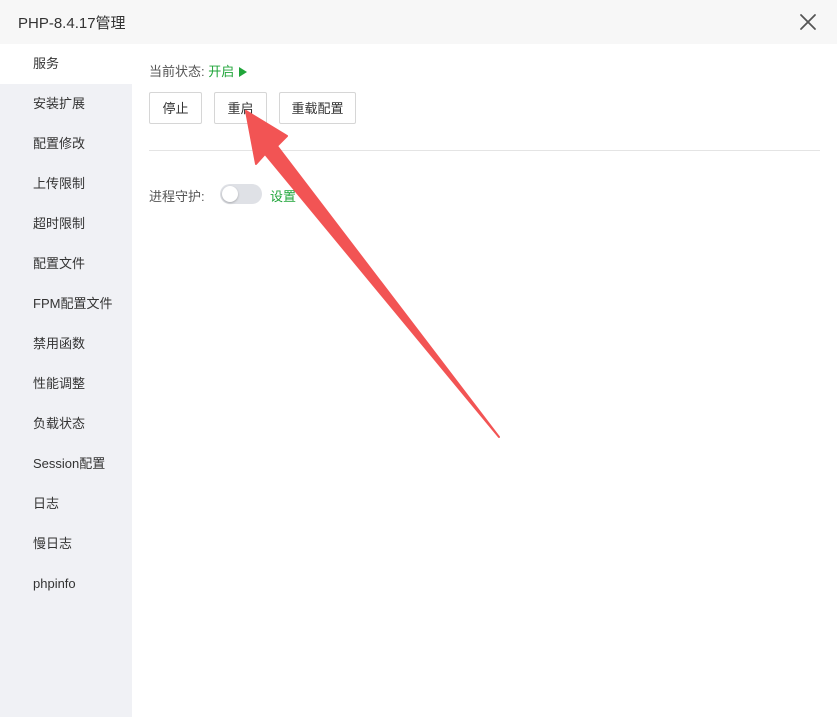 Image resolution: width=837 pixels, height=717 pixels. I want to click on reload-config-button: 重载配置, so click(317, 108).